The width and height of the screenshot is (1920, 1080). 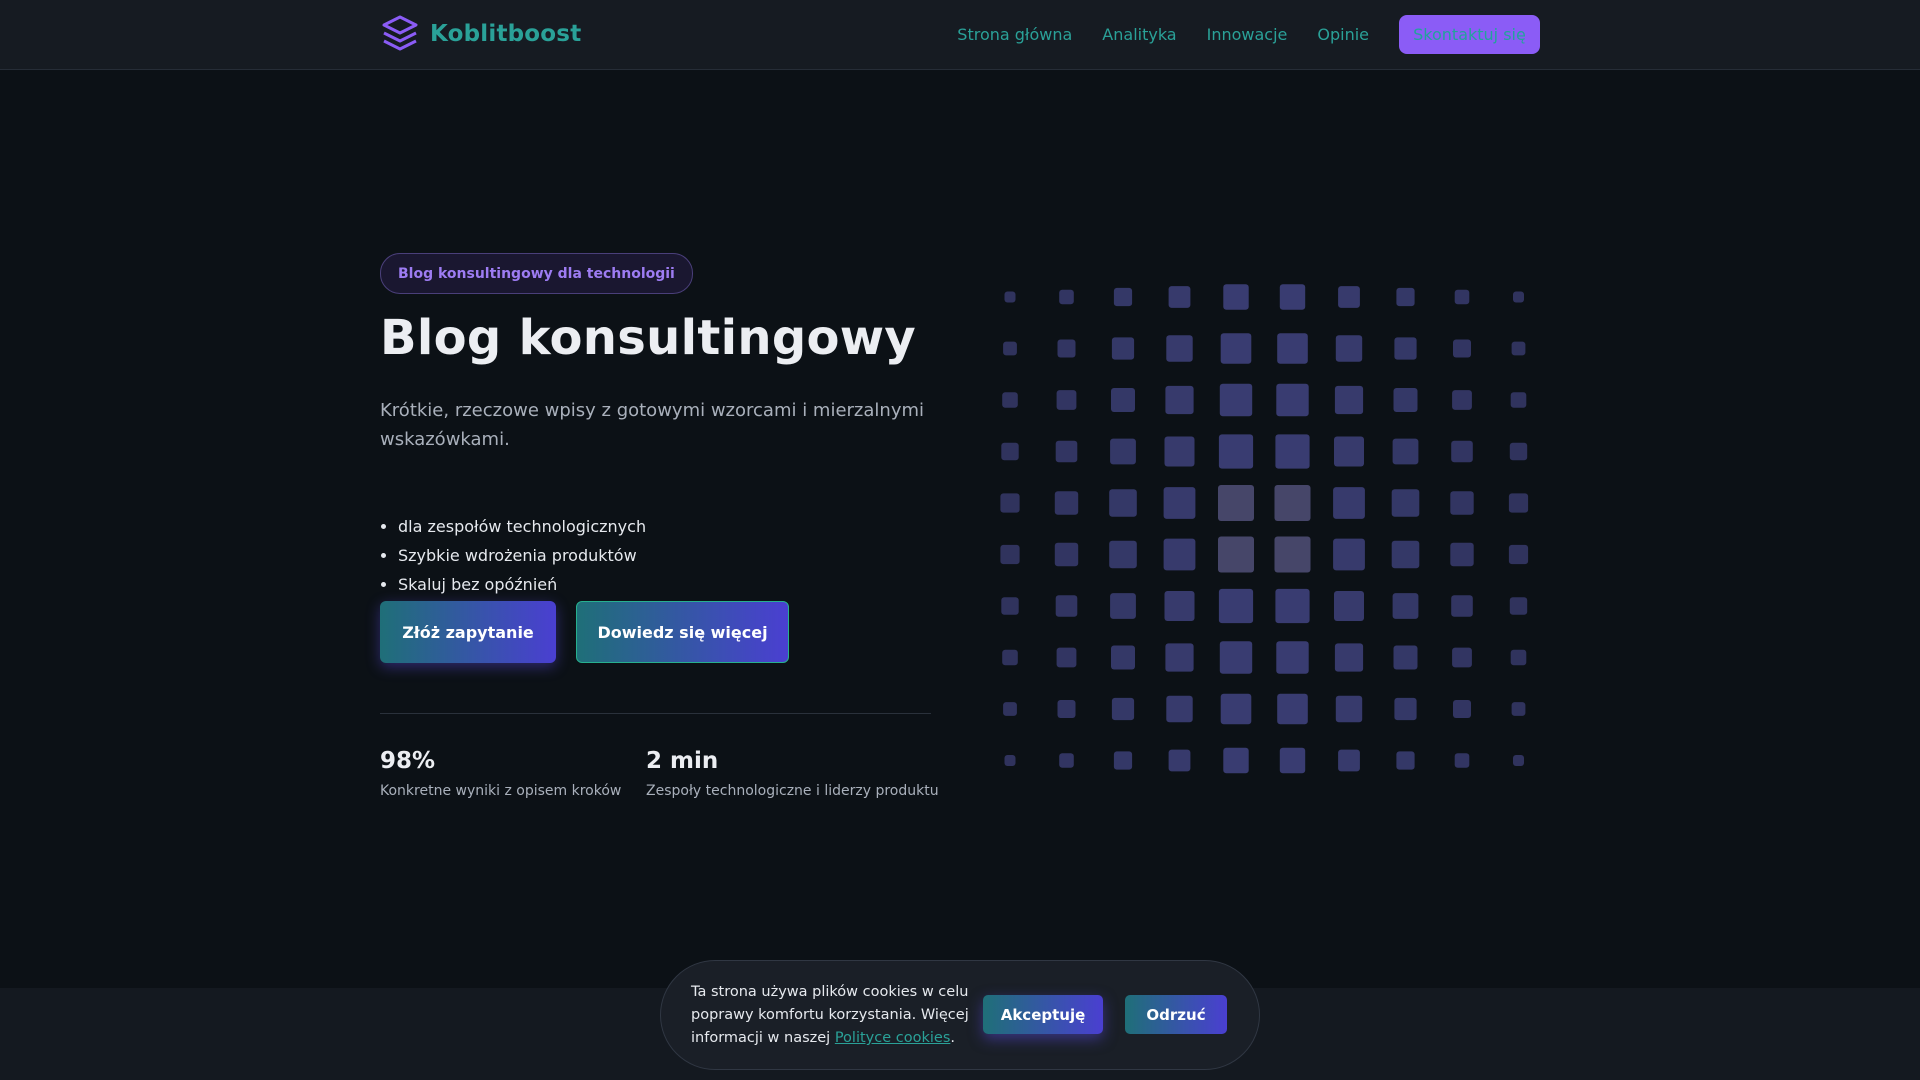 I want to click on brand-logo: Koblitboost, so click(x=480, y=34).